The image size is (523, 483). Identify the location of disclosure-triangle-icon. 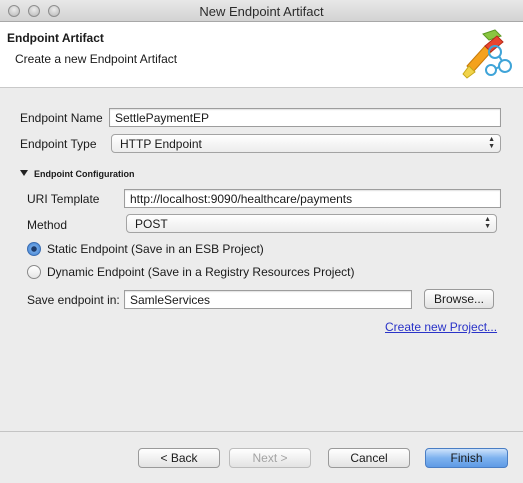
(24, 173).